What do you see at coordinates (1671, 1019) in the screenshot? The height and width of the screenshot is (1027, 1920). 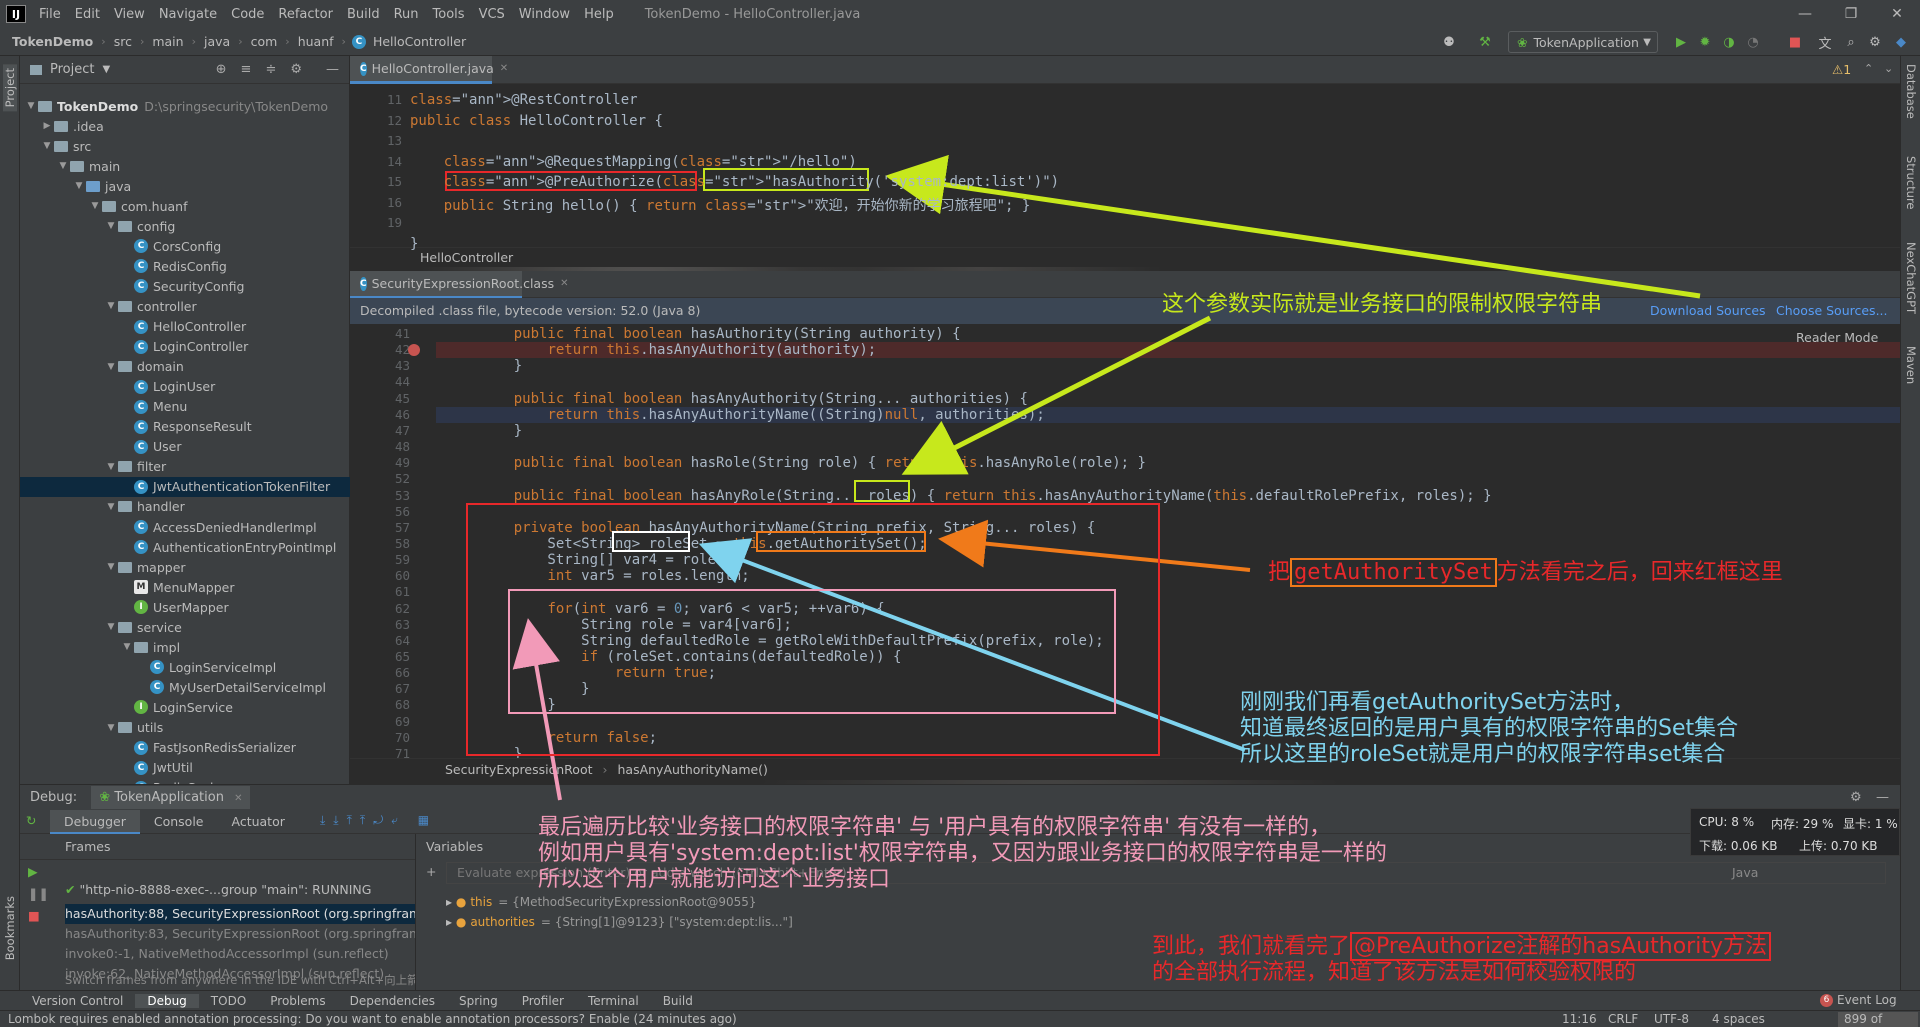 I see `file-encoding: UTF-8` at bounding box center [1671, 1019].